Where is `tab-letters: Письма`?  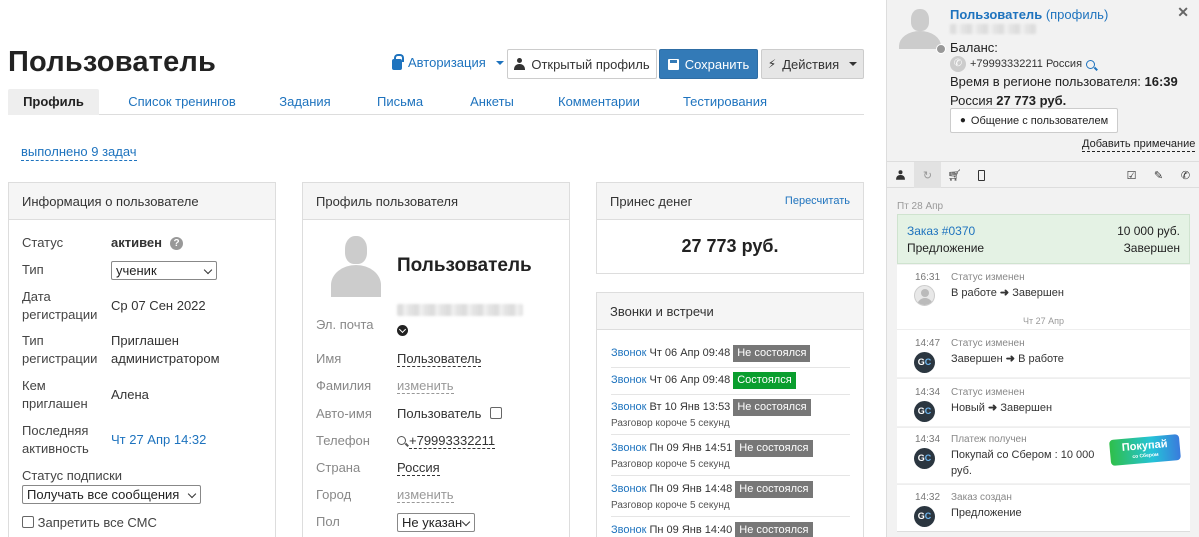 tab-letters: Письма is located at coordinates (400, 102).